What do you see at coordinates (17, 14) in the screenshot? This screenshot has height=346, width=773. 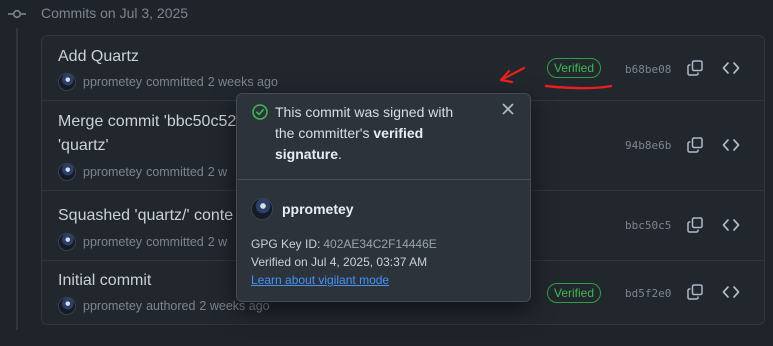 I see `git-commit-icon` at bounding box center [17, 14].